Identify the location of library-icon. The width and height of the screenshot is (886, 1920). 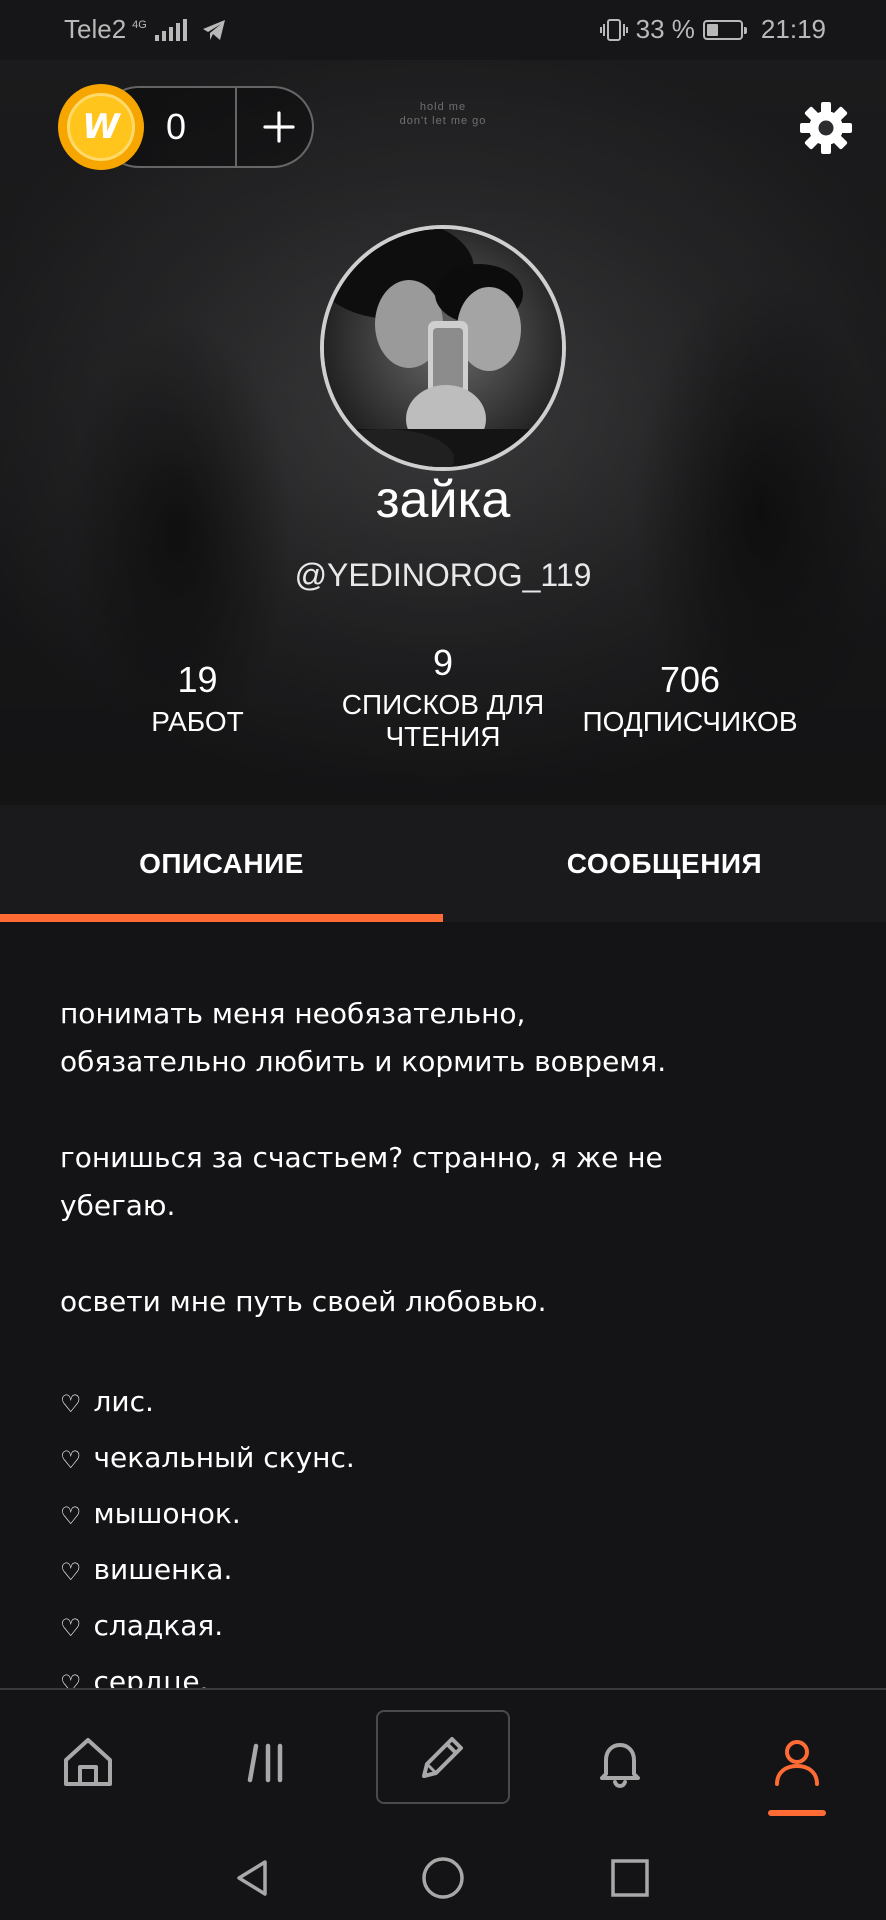
(265, 1763).